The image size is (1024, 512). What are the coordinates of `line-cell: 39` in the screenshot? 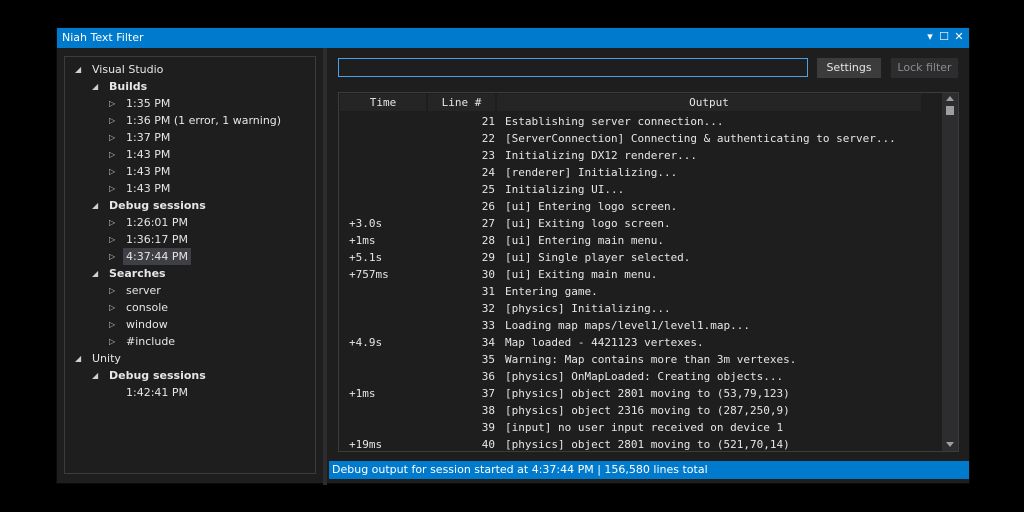 It's located at (488, 427).